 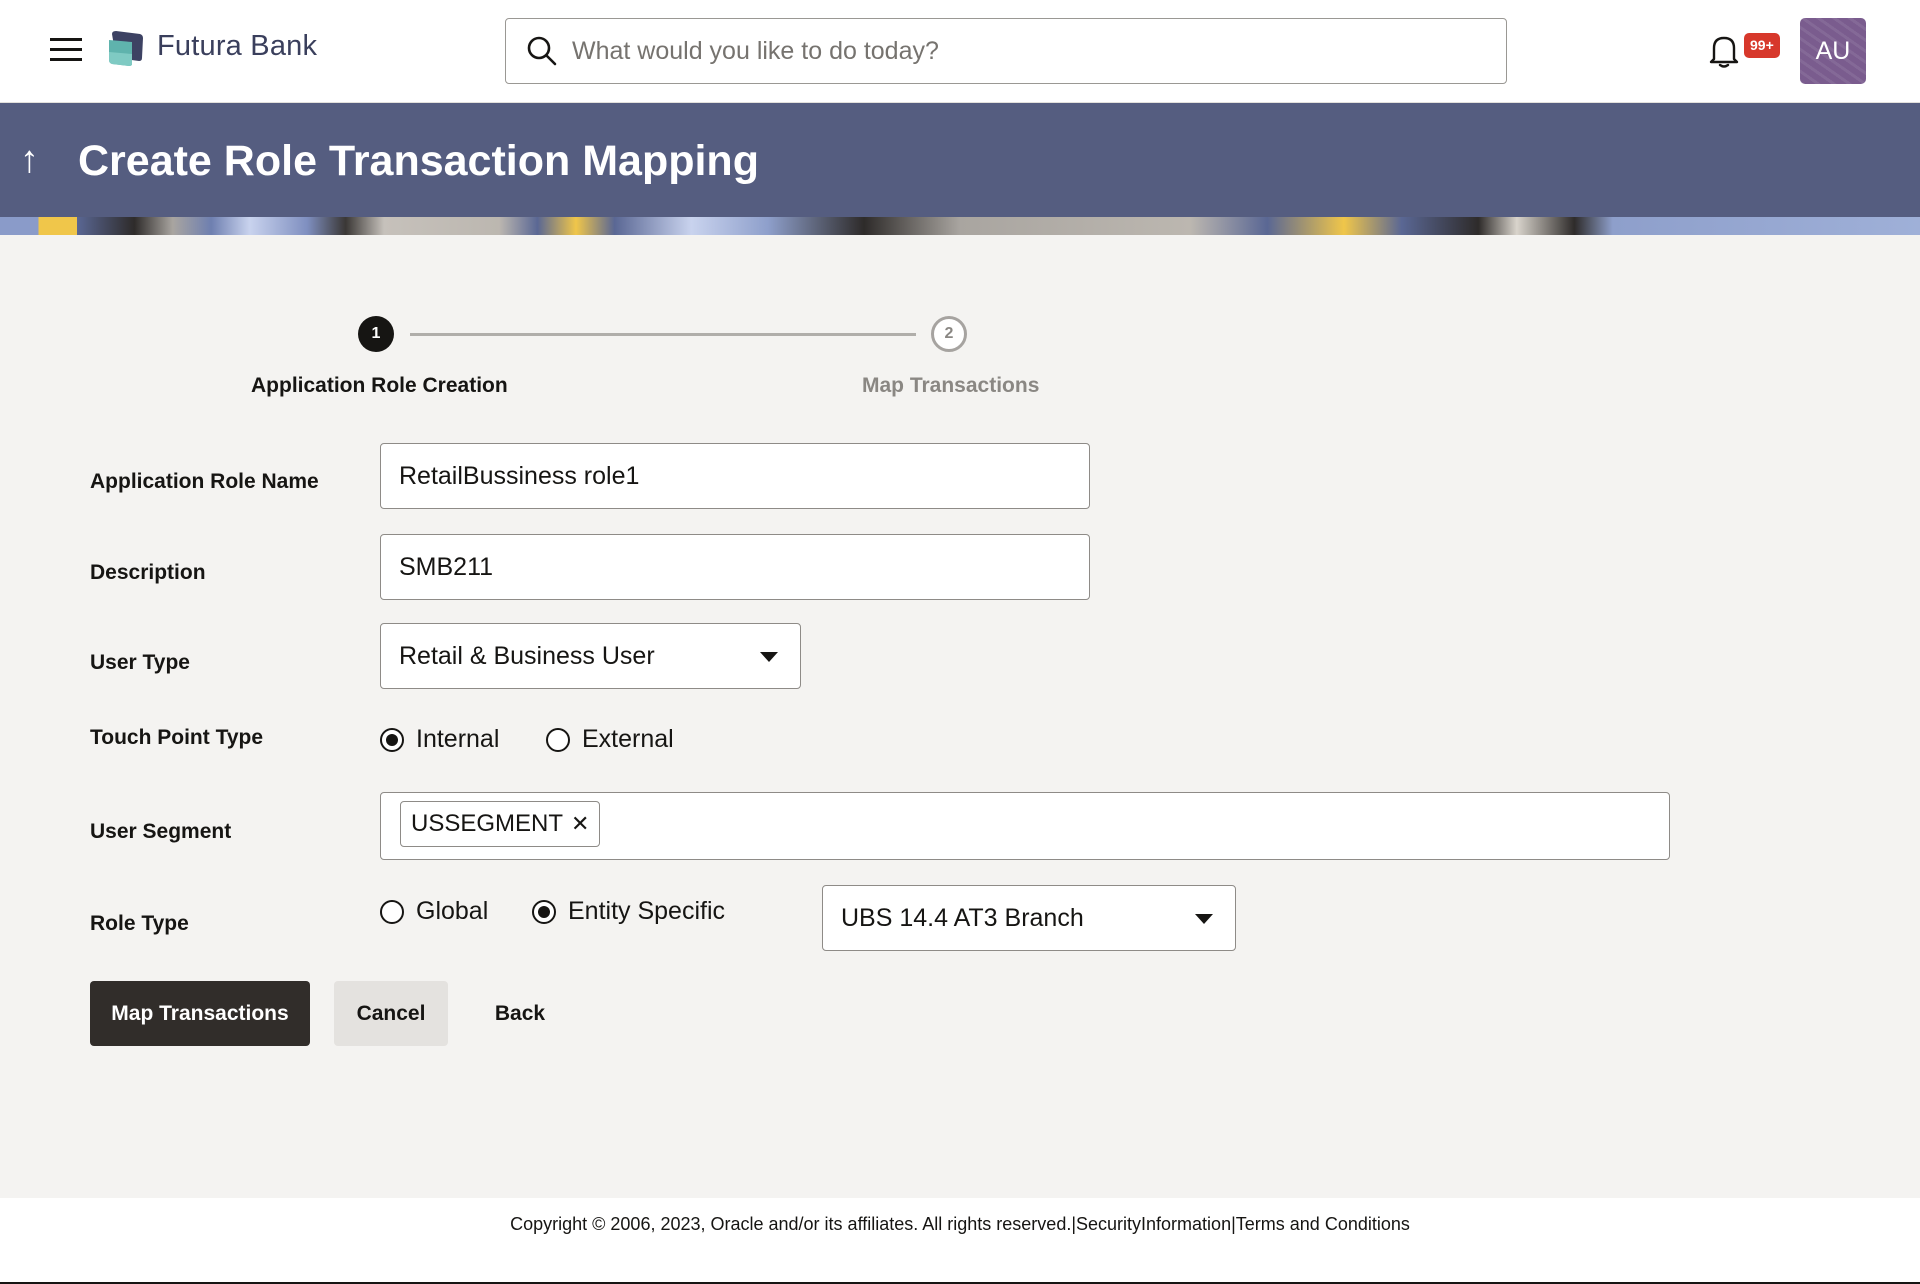 I want to click on hamburger-menu-icon, so click(x=66, y=51).